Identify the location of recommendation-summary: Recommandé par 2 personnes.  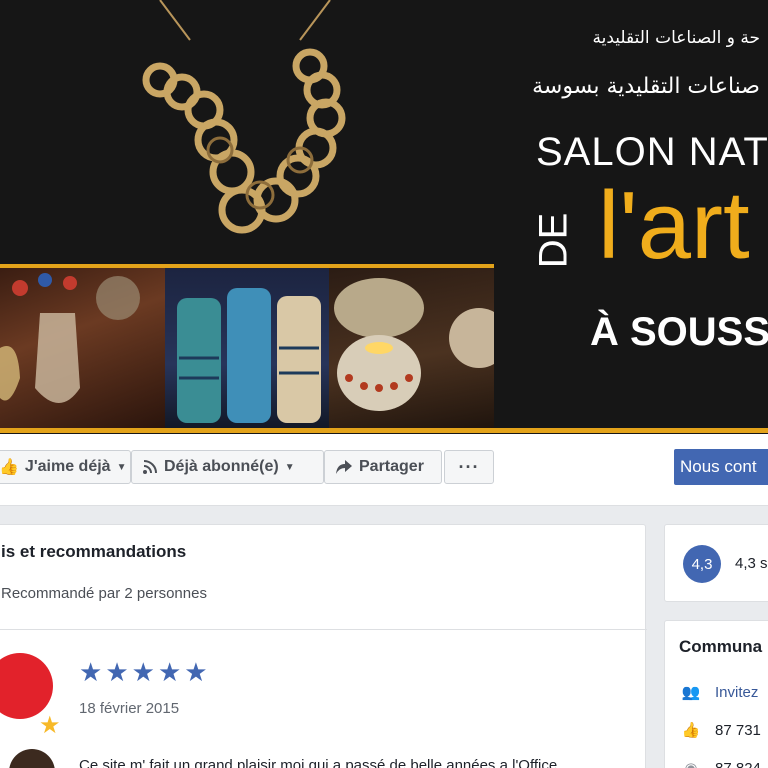
(104, 593).